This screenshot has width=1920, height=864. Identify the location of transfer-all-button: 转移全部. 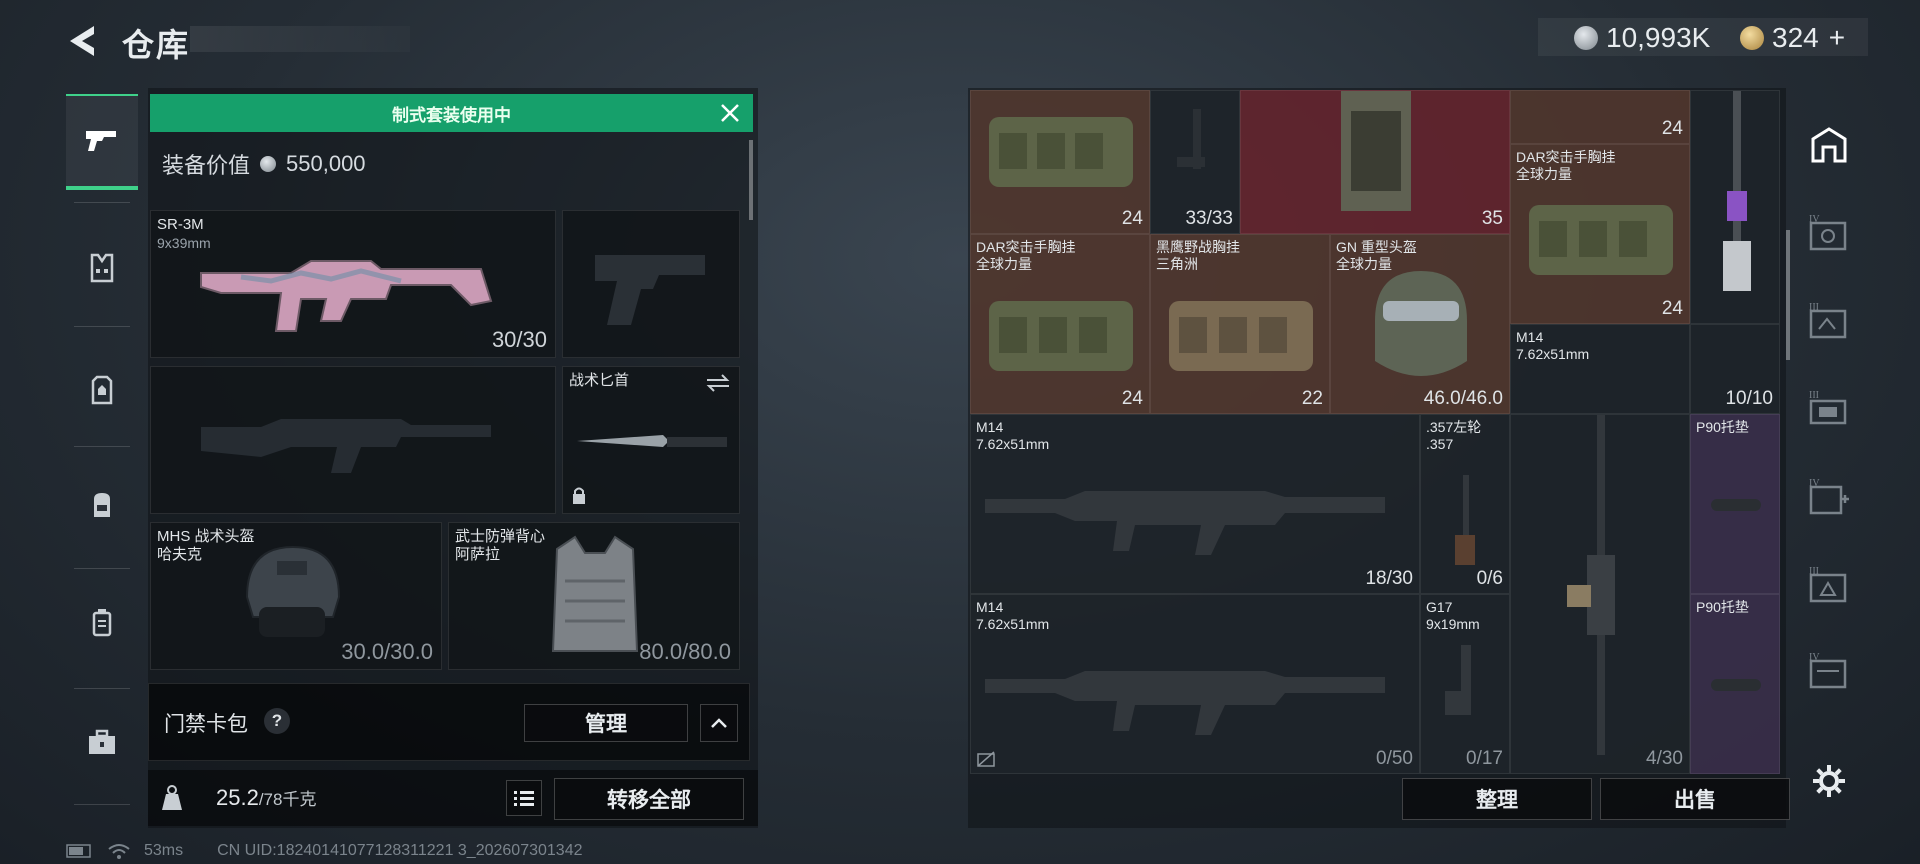
(649, 799).